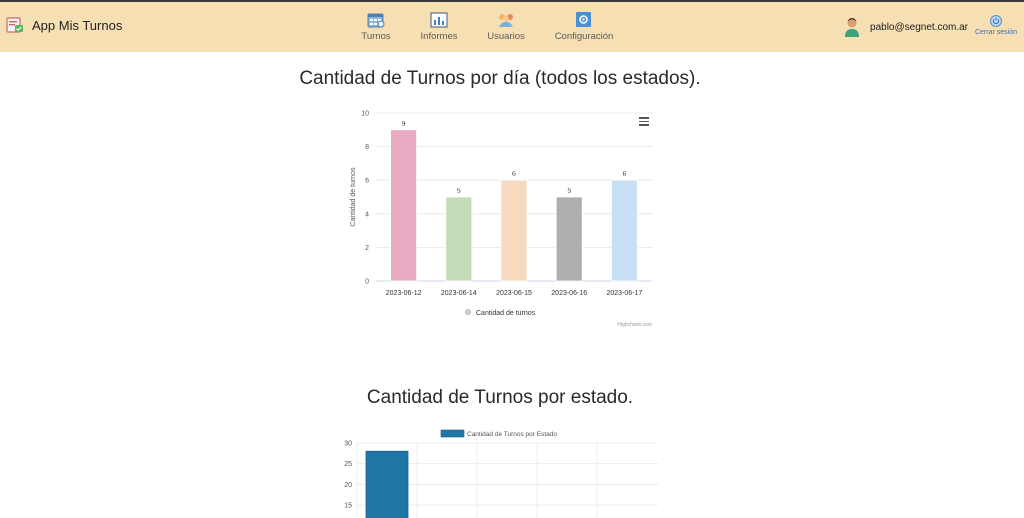 This screenshot has width=1024, height=518. I want to click on nav-label: Turnos, so click(376, 36).